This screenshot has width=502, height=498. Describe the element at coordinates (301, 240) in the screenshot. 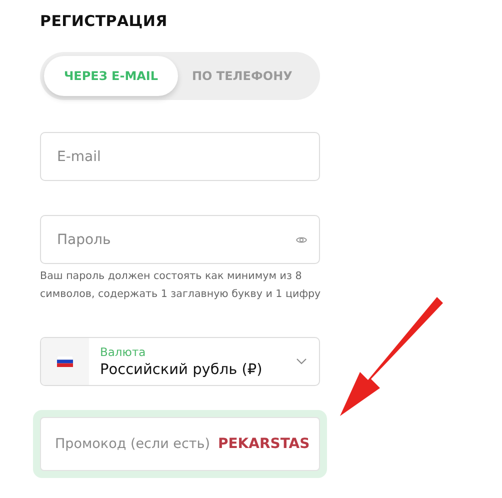

I see `eye-icon` at that location.